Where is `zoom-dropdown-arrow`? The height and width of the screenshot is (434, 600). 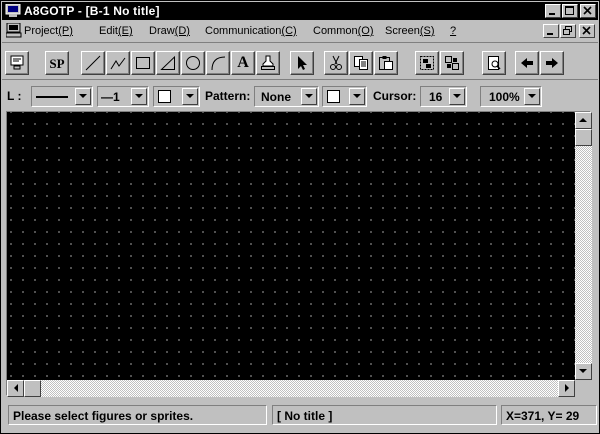
zoom-dropdown-arrow is located at coordinates (532, 96).